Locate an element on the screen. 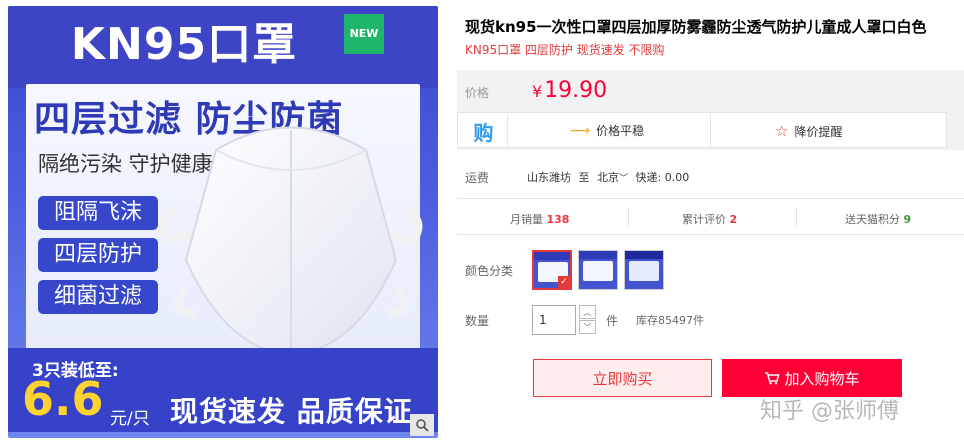  bar-divider is located at coordinates (710, 130).